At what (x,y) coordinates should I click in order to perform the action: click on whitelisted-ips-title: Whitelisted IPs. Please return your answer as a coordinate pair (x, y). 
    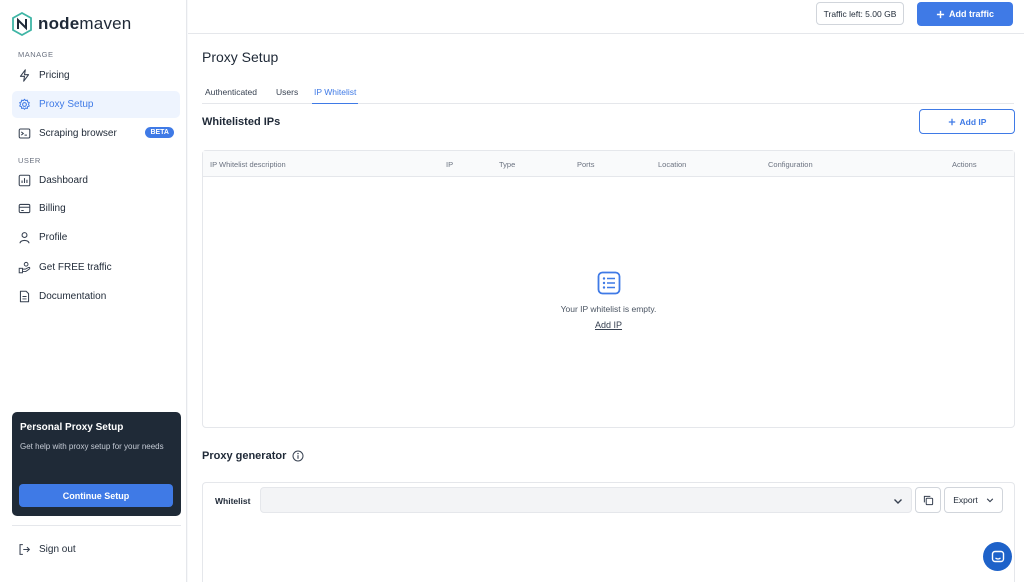
    Looking at the image, I should click on (241, 122).